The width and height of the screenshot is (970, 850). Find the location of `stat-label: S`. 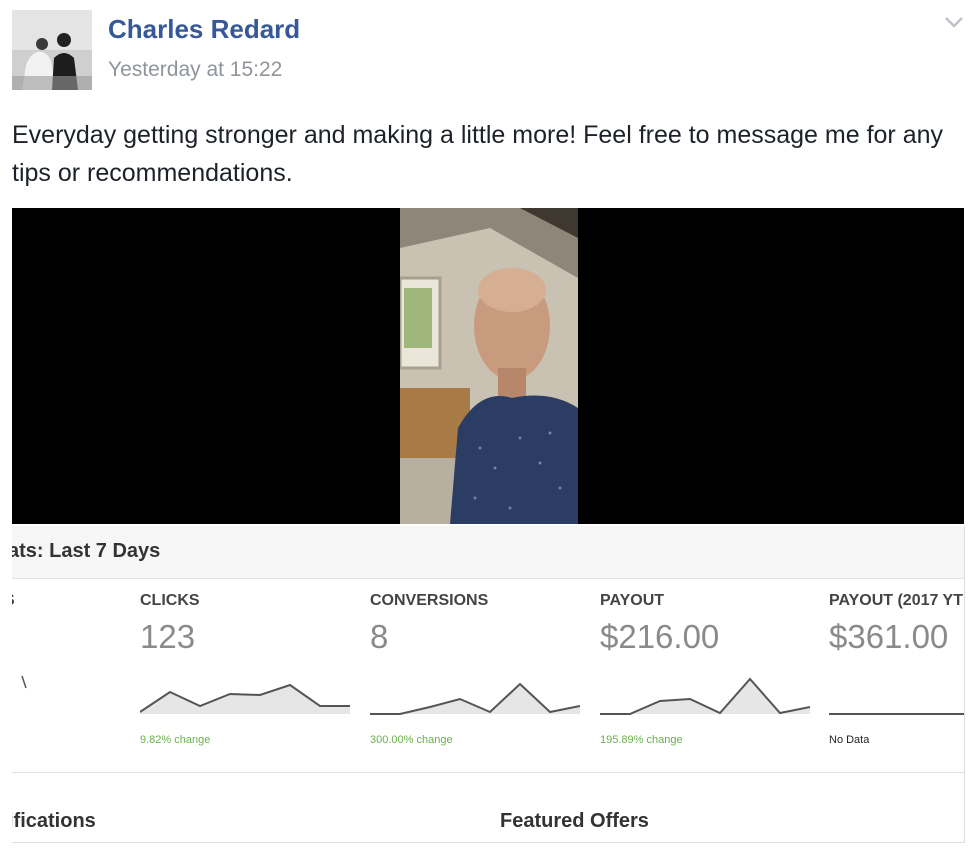

stat-label: S is located at coordinates (13, 601).